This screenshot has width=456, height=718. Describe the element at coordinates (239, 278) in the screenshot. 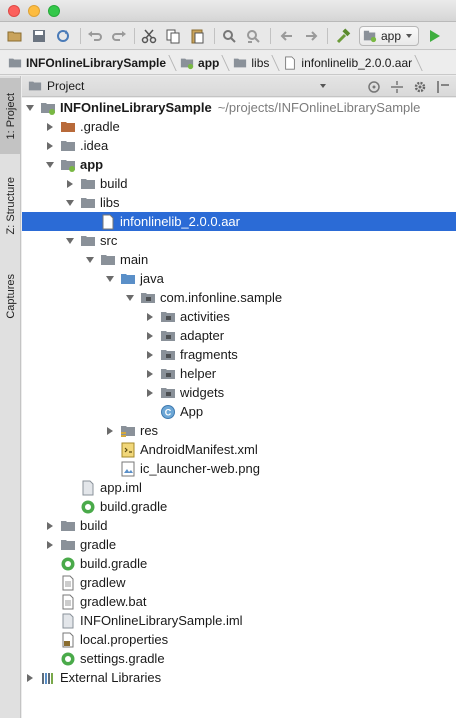

I see `tree-row: java` at that location.